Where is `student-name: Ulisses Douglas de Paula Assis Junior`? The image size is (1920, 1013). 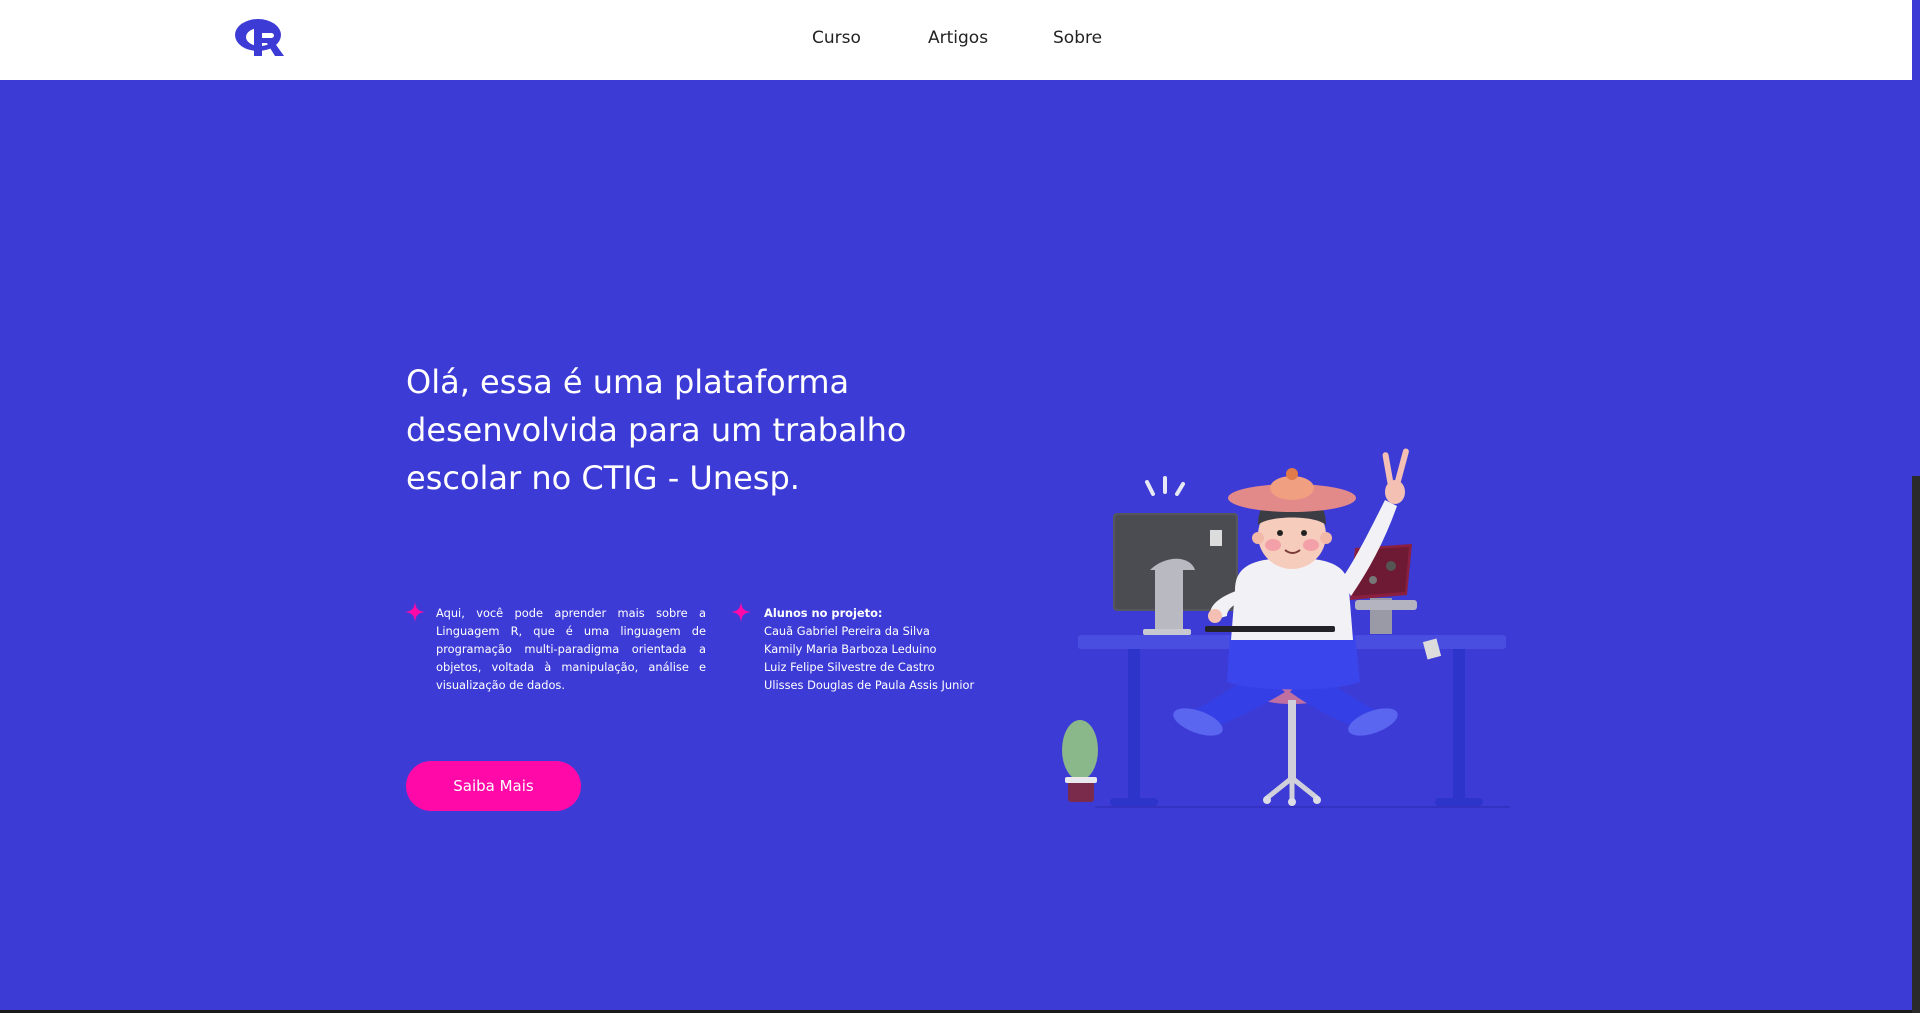
student-name: Ulisses Douglas de Paula Assis Junior is located at coordinates (869, 685).